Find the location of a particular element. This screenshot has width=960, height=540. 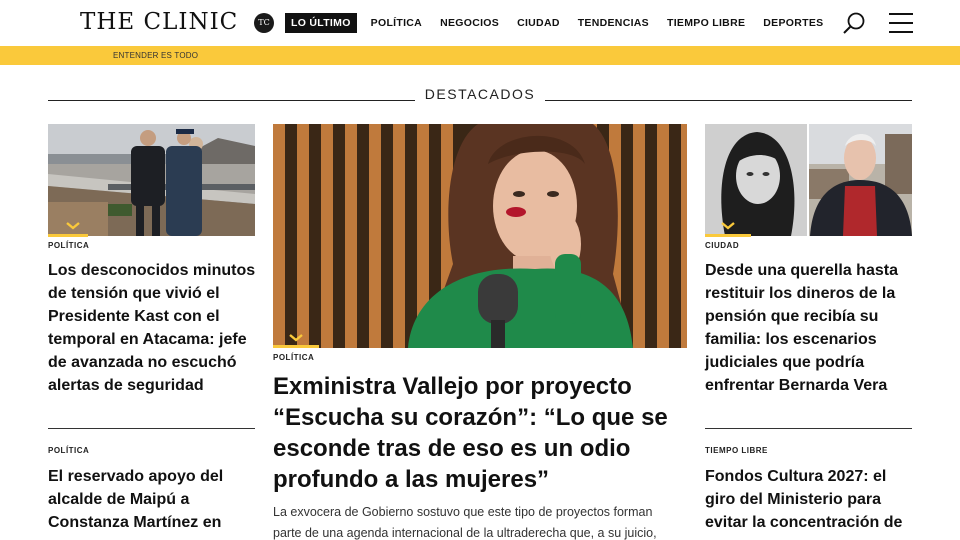

nav-item-negocios: NEGOCIOS is located at coordinates (469, 23).